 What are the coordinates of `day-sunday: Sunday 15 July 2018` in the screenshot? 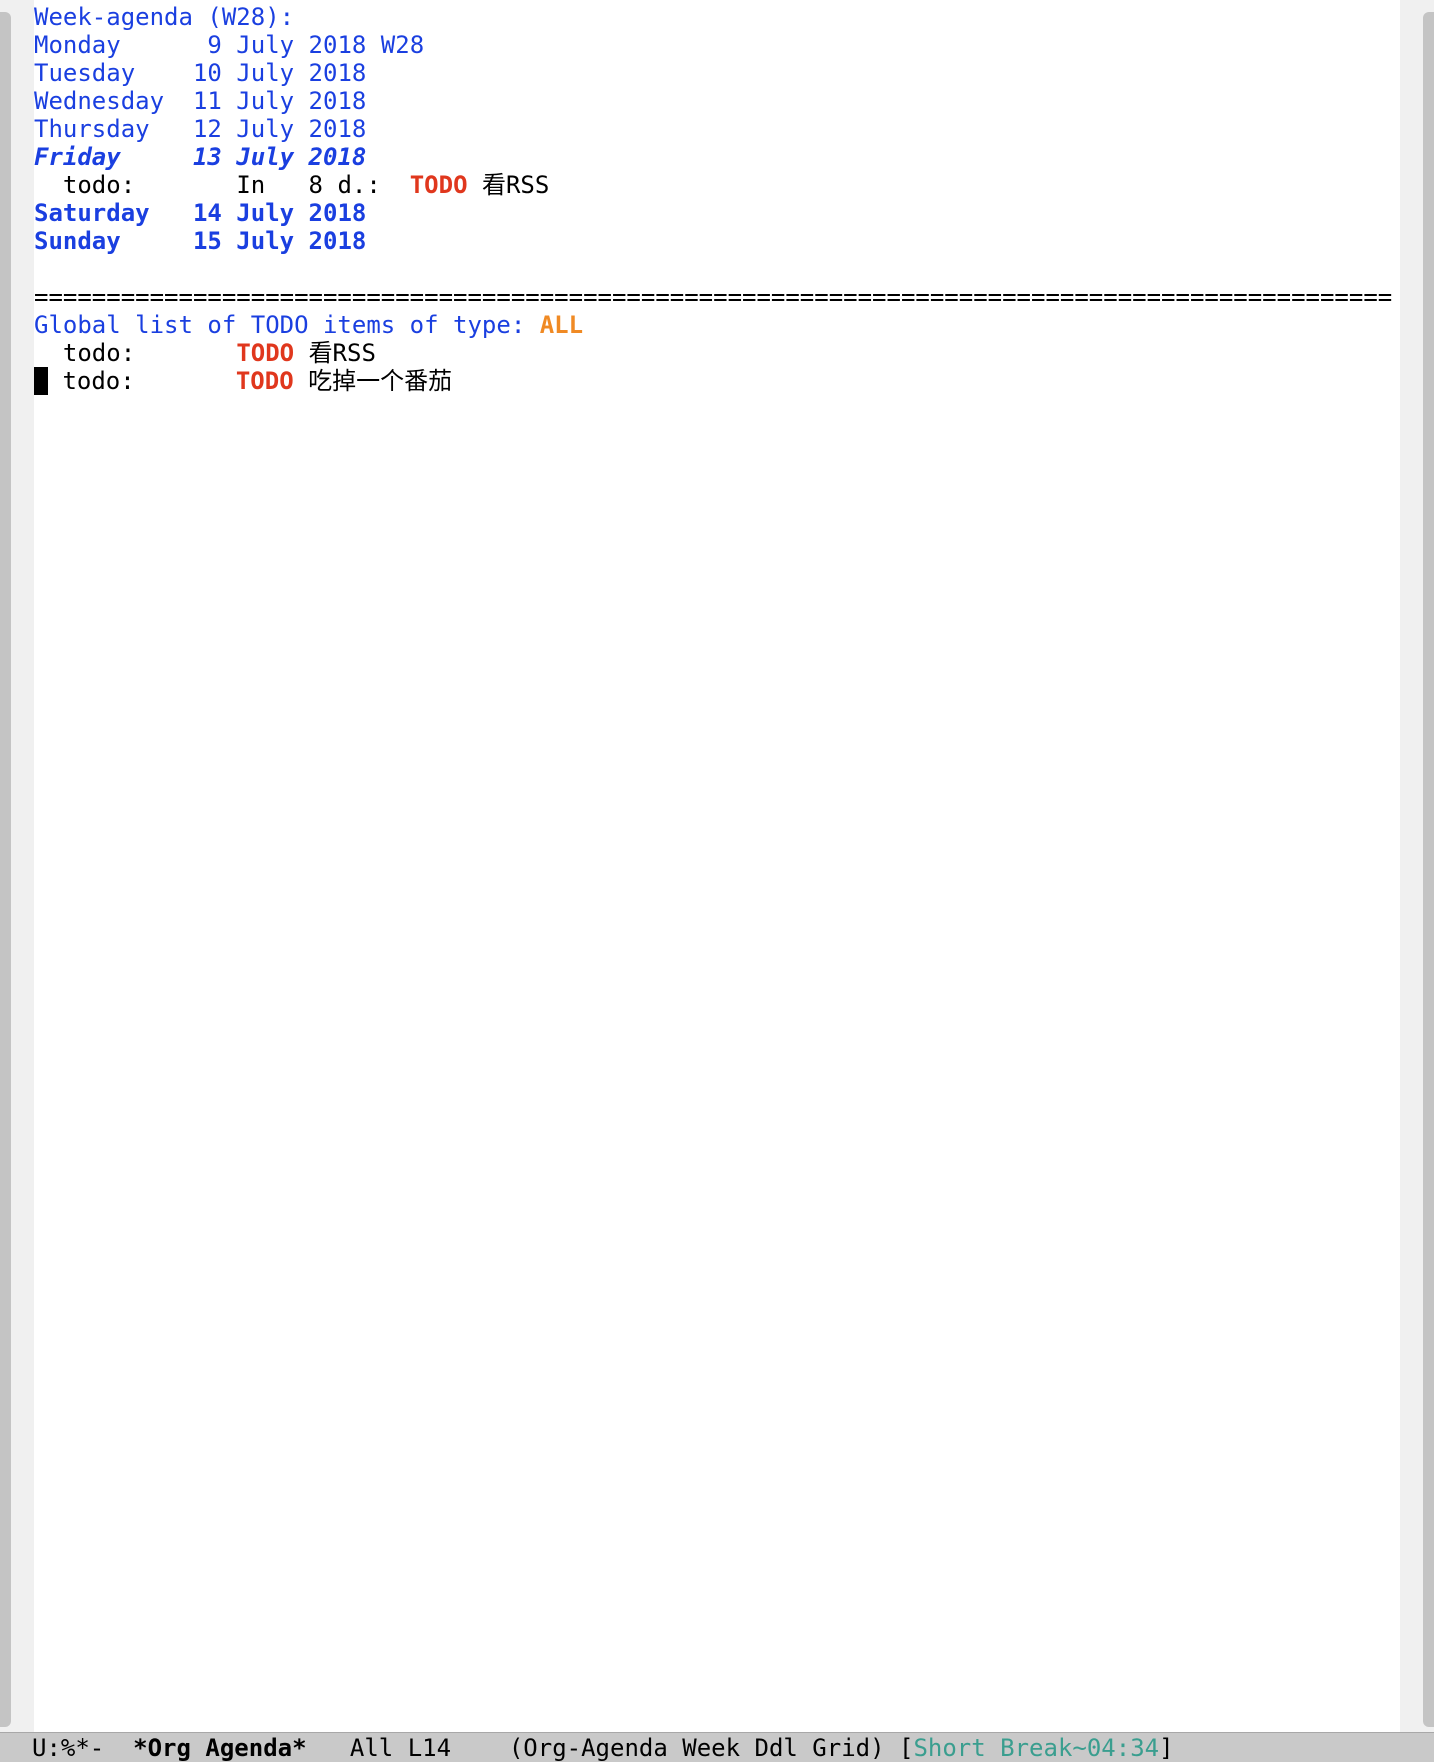 It's located at (717, 241).